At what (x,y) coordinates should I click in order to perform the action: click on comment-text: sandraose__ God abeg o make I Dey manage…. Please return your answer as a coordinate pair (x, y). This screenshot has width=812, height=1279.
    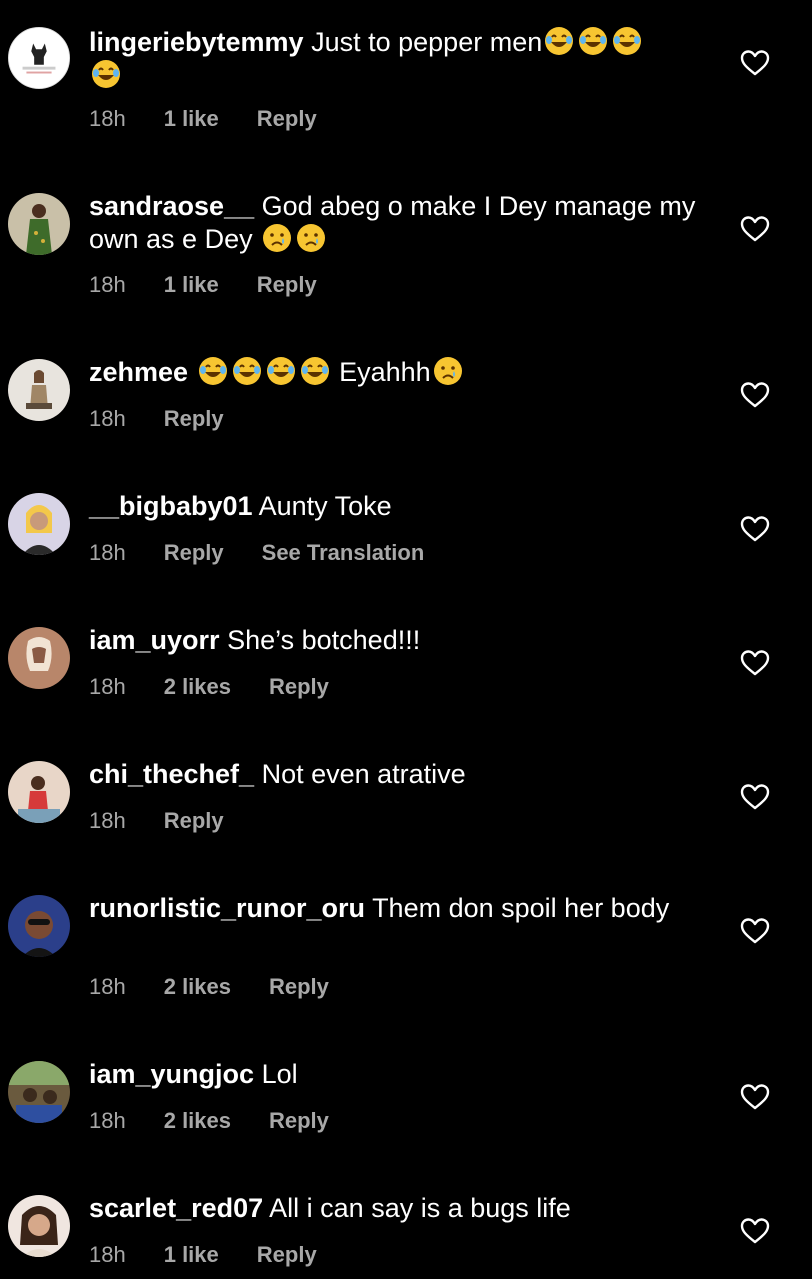
    Looking at the image, I should click on (399, 223).